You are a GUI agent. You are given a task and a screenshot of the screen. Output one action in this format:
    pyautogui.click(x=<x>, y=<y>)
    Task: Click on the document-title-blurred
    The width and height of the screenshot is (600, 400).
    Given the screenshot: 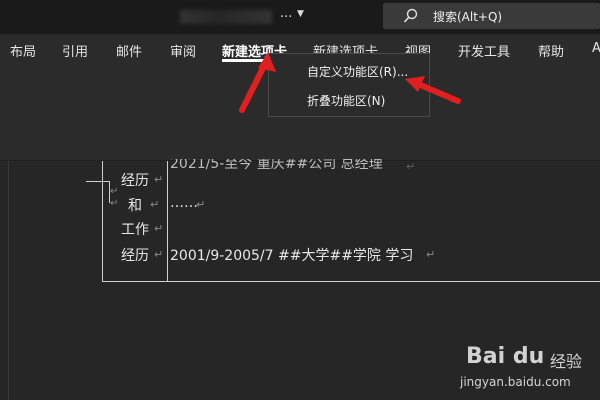 What is the action you would take?
    pyautogui.click(x=226, y=17)
    